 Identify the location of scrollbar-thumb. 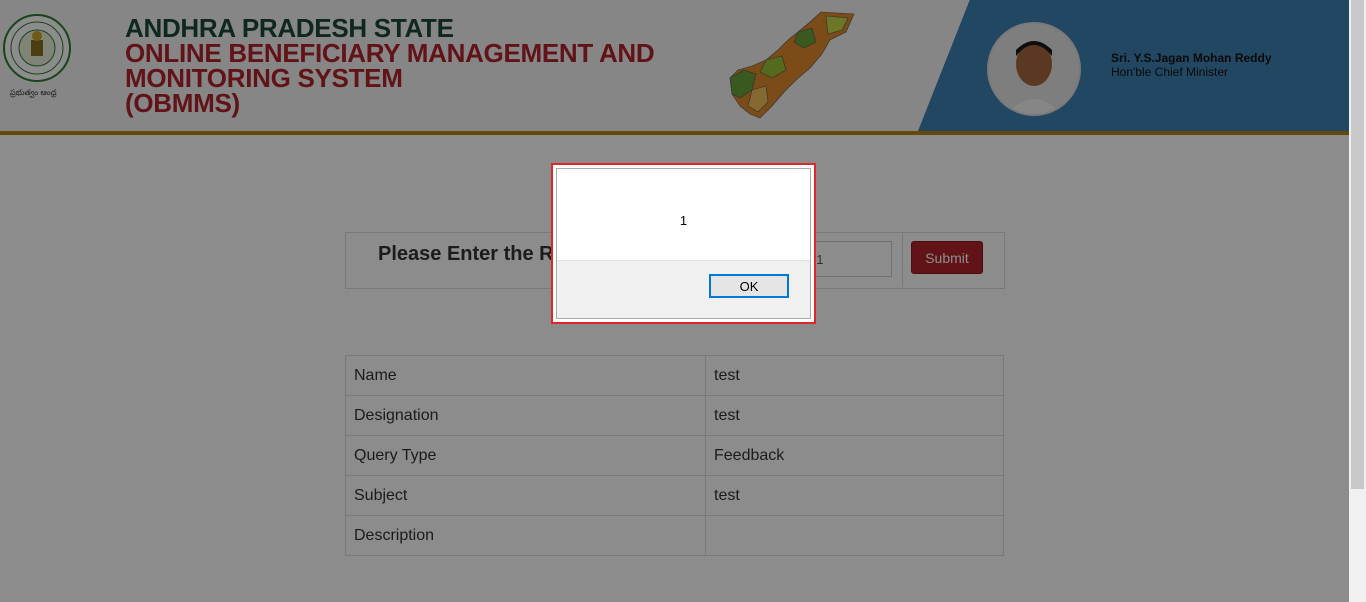
(1357, 244).